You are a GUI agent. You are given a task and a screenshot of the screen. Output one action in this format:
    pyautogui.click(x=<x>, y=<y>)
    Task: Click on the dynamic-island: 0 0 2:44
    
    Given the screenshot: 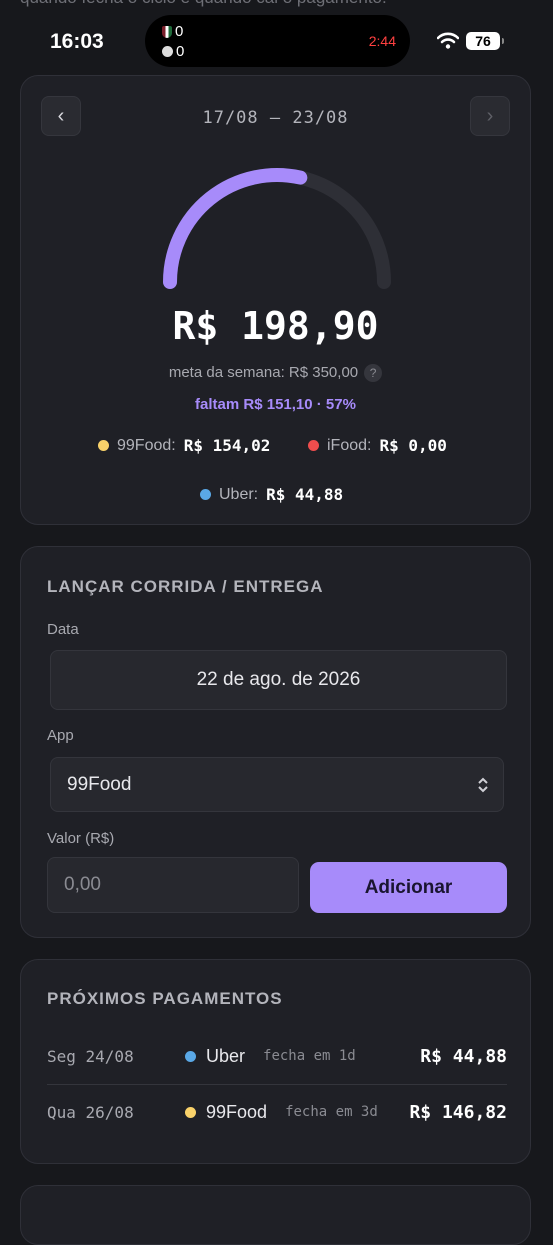 What is the action you would take?
    pyautogui.click(x=277, y=41)
    